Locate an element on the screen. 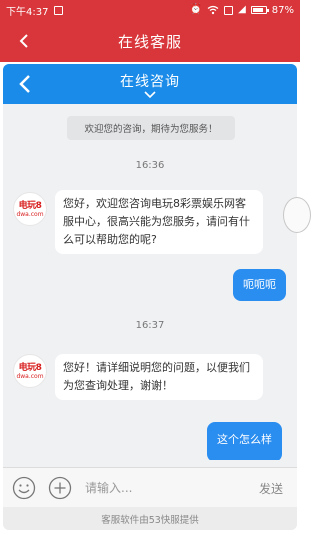 This screenshot has height=533, width=320. chevron-down-icon is located at coordinates (150, 95).